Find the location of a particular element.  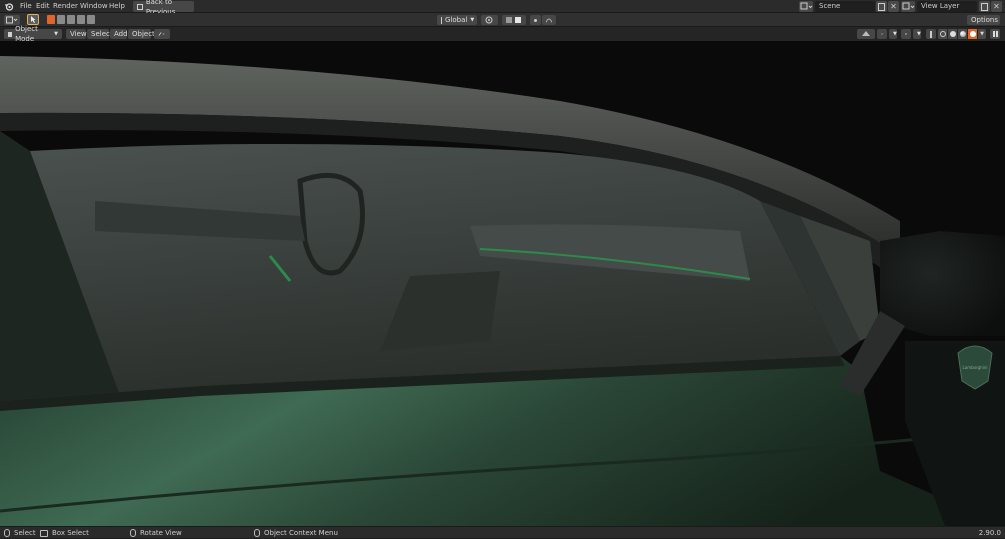

delete-view-layer-icon: ✕ is located at coordinates (996, 6).